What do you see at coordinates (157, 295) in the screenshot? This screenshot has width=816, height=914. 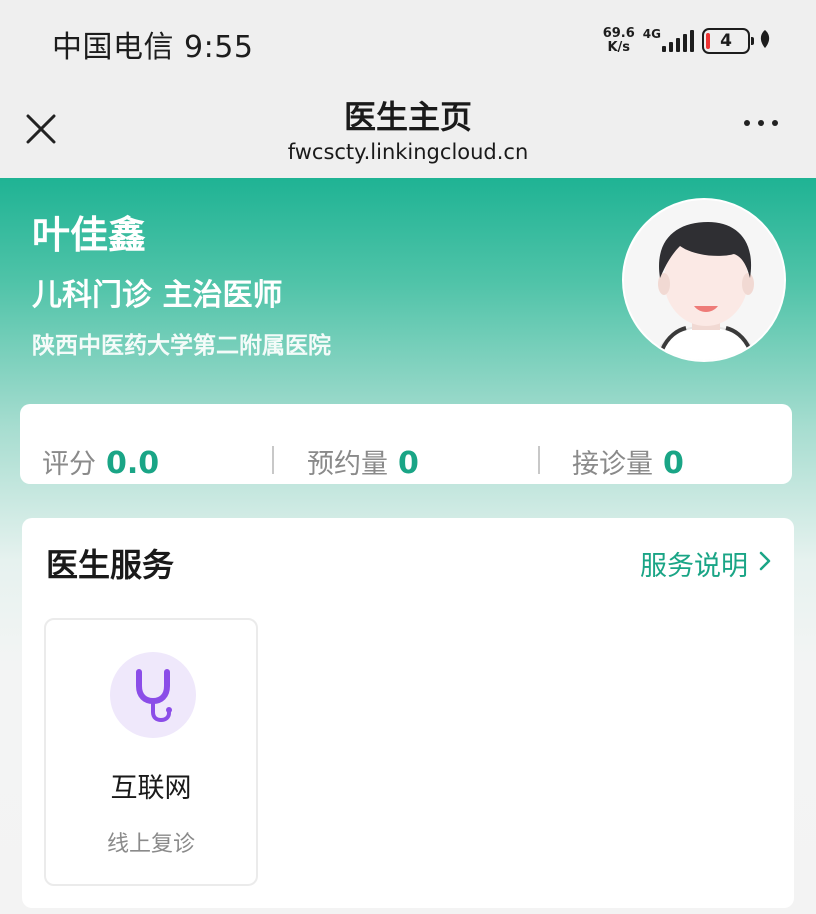 I see `doctor-department-title: 儿科门诊 主治医师` at bounding box center [157, 295].